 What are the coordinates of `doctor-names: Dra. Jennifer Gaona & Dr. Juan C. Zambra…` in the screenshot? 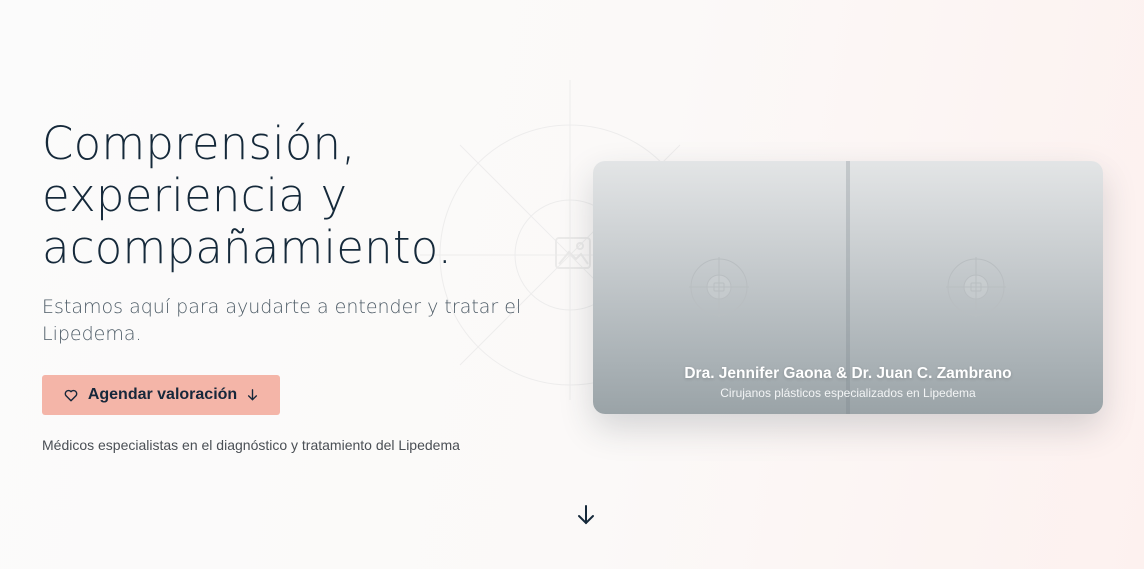 It's located at (848, 373).